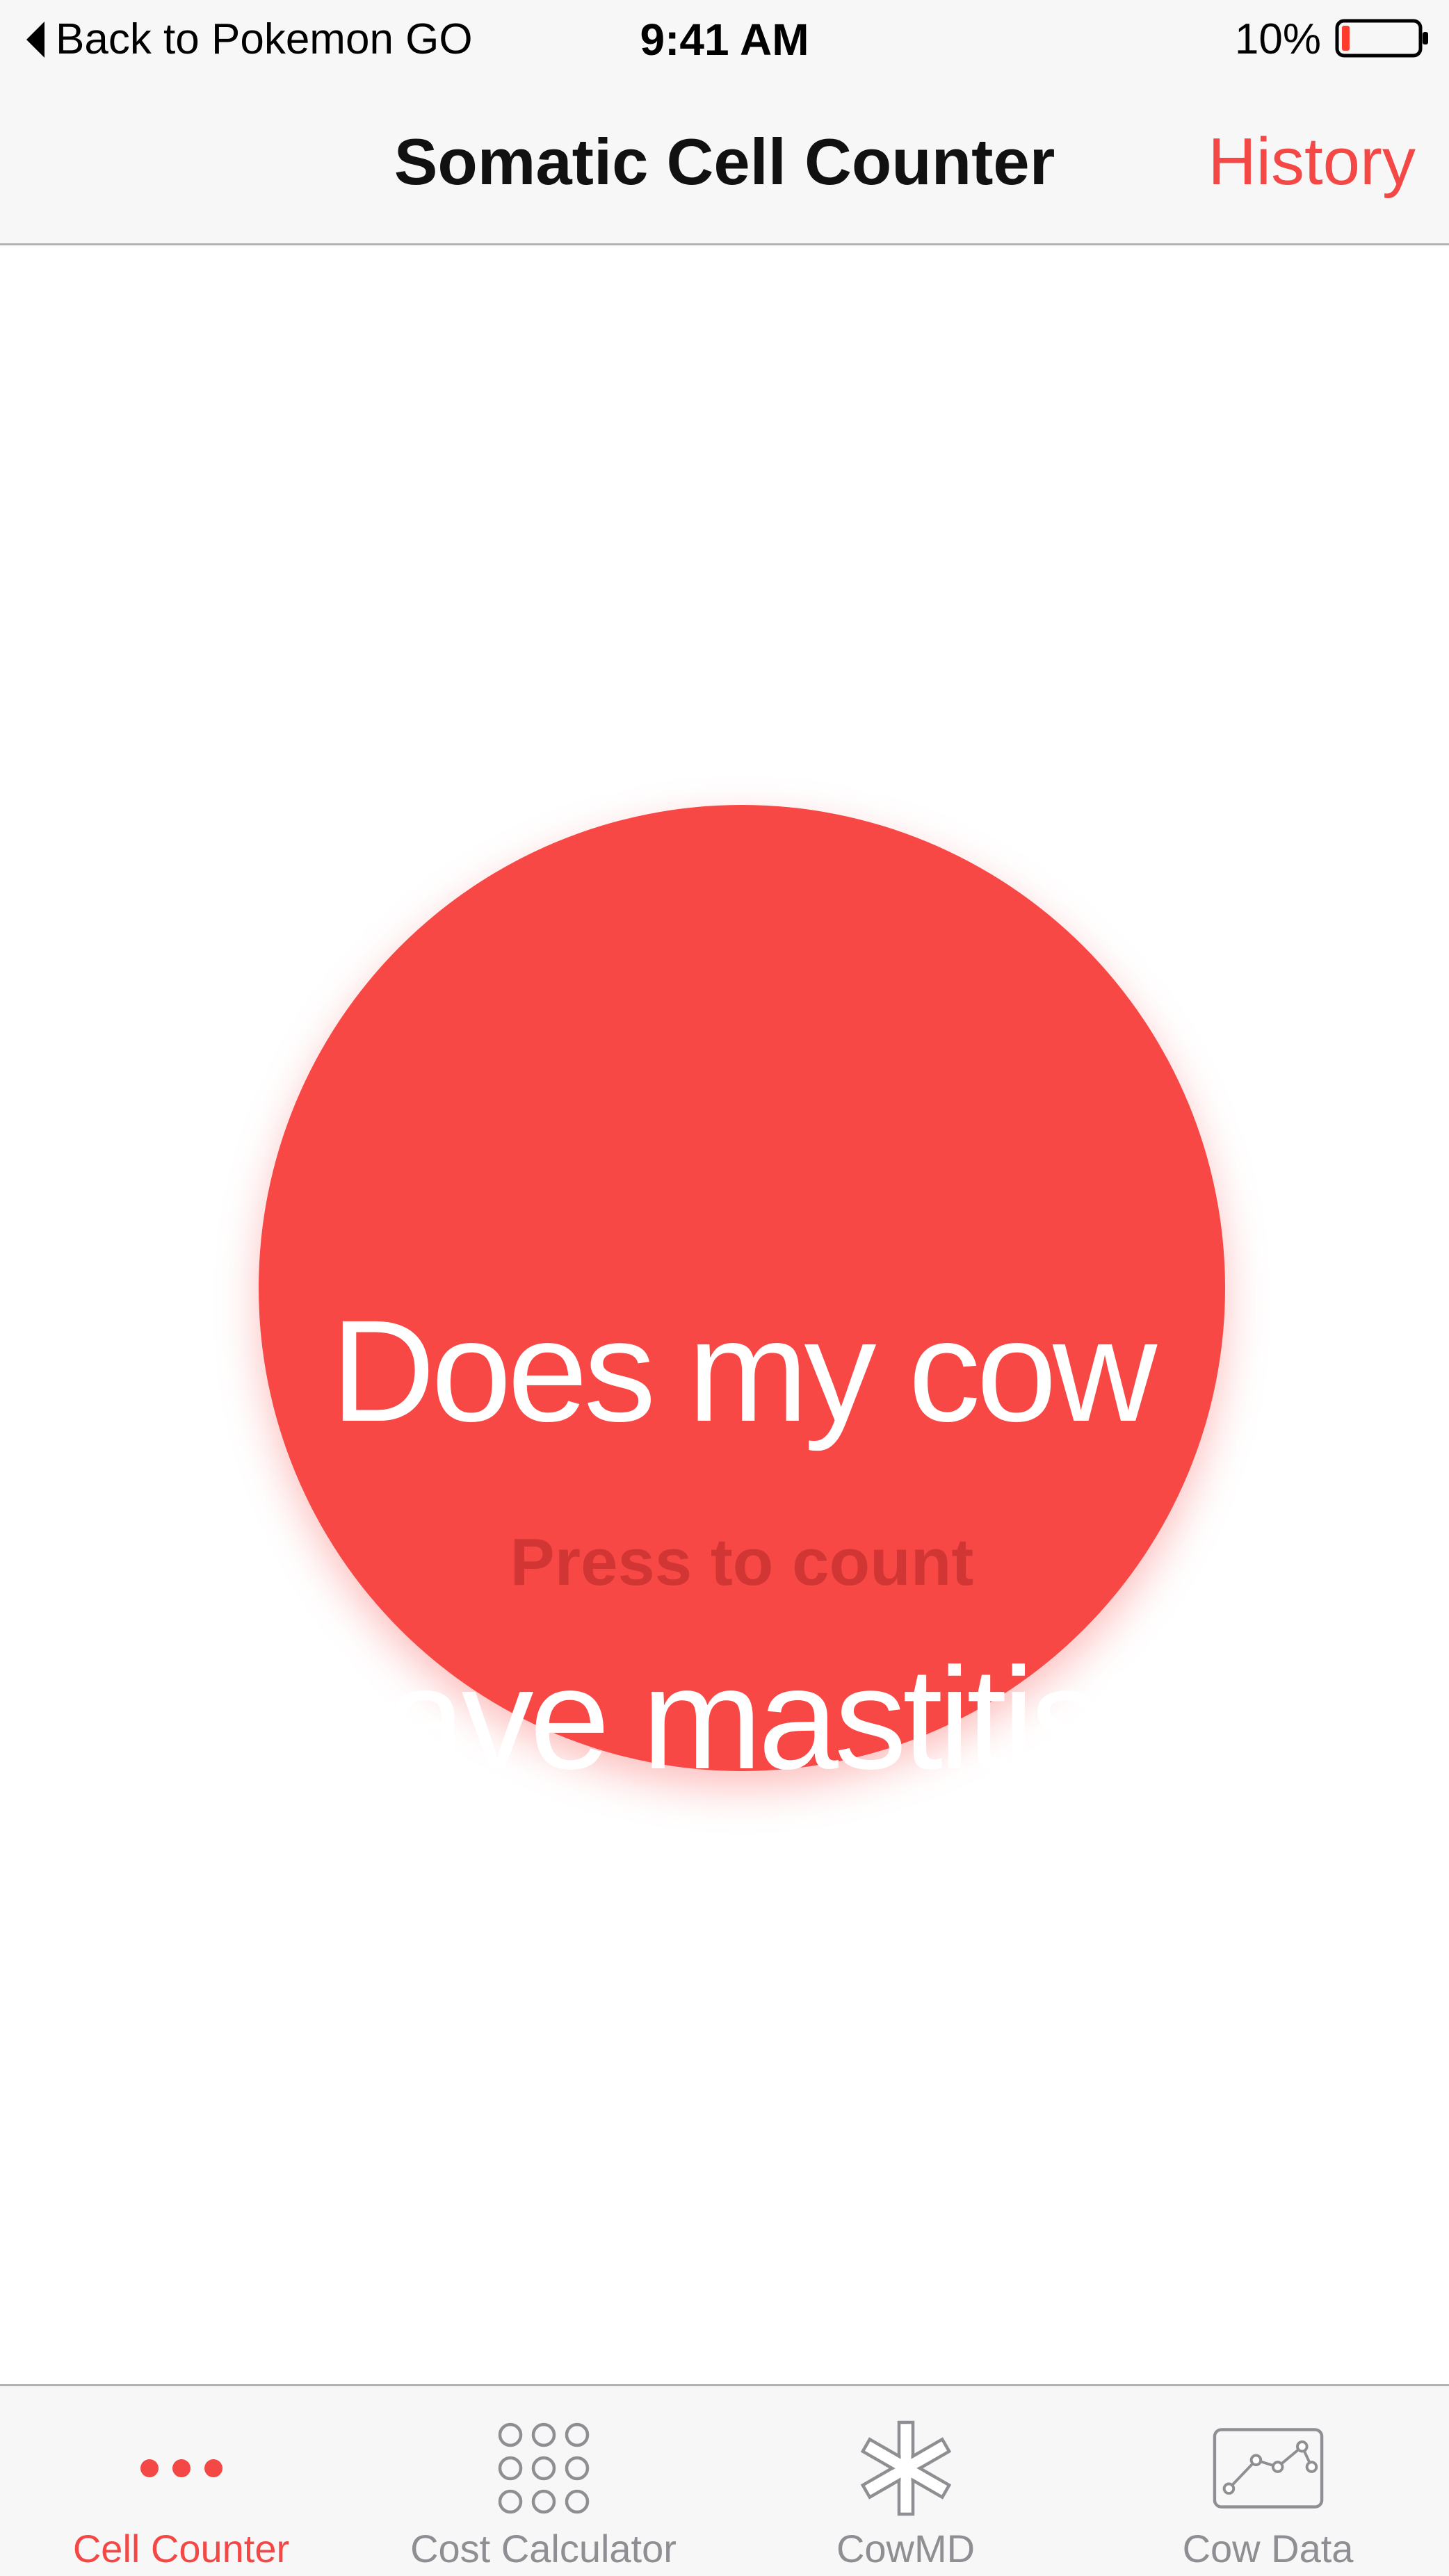  I want to click on question-line-1: Does my cow, so click(743, 1371).